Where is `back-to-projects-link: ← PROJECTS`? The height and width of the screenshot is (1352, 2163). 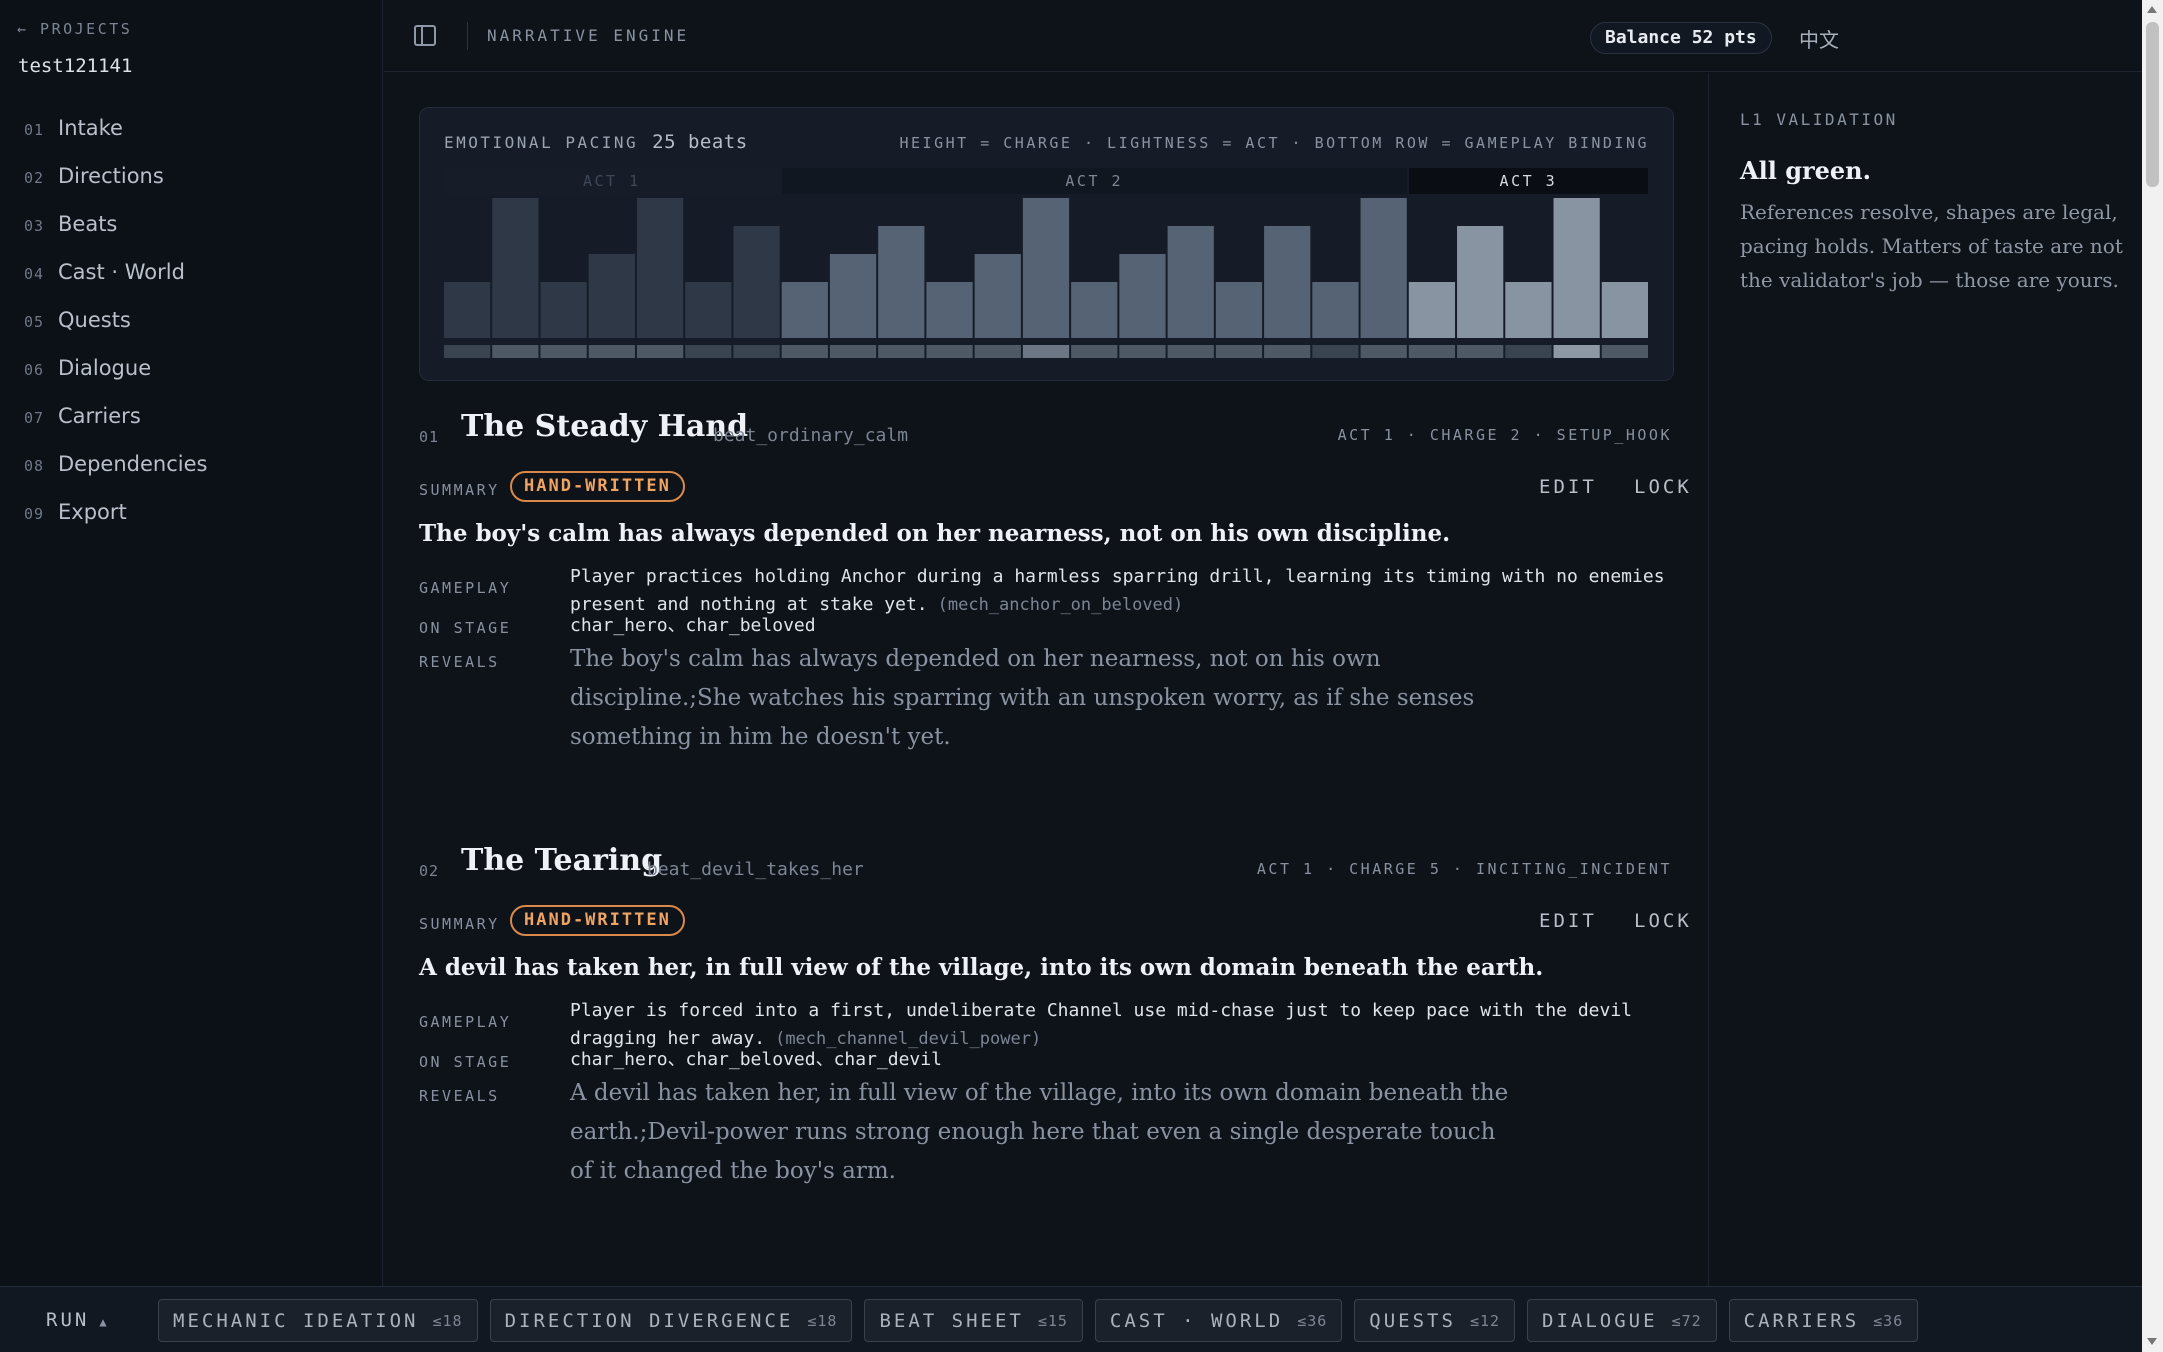
back-to-projects-link: ← PROJECTS is located at coordinates (74, 29).